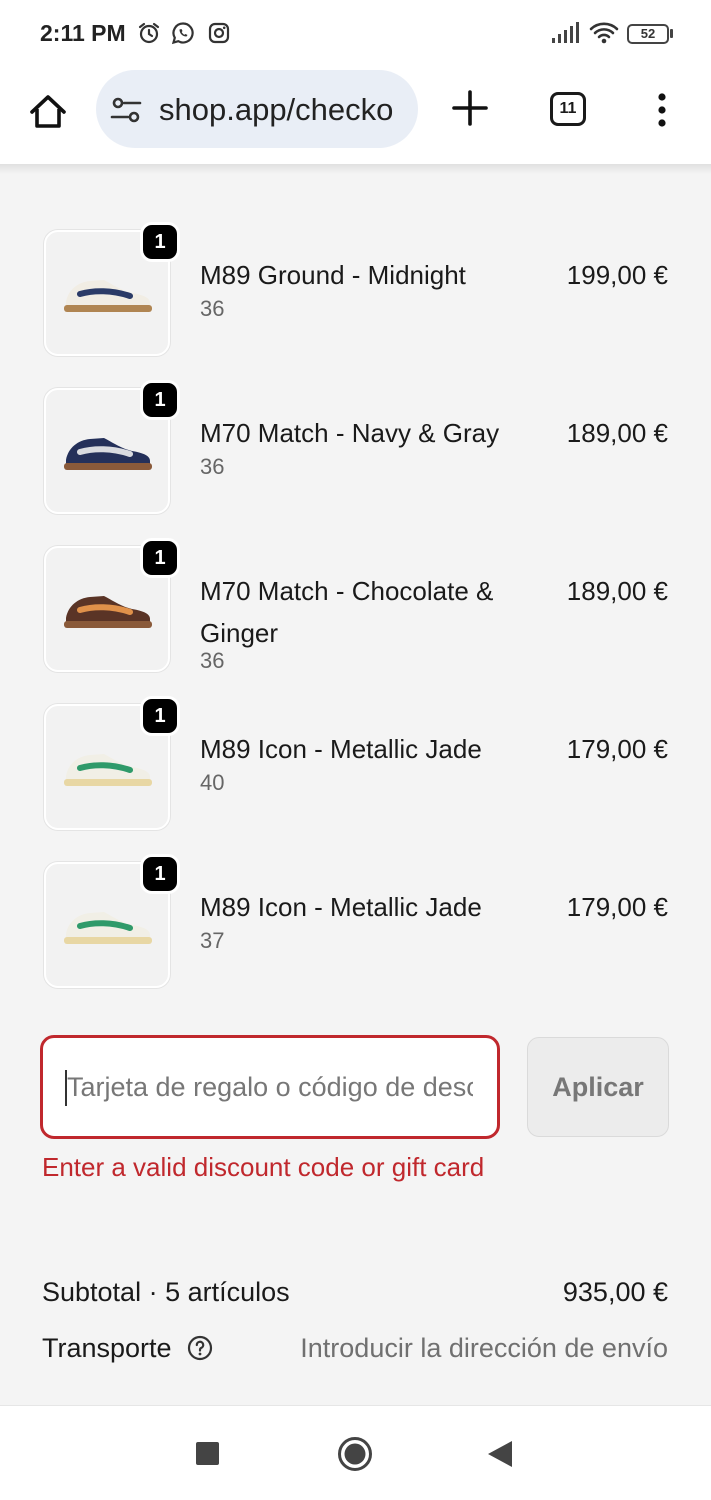 The image size is (711, 1500). What do you see at coordinates (83, 33) in the screenshot?
I see `status-time: 2:11 PM` at bounding box center [83, 33].